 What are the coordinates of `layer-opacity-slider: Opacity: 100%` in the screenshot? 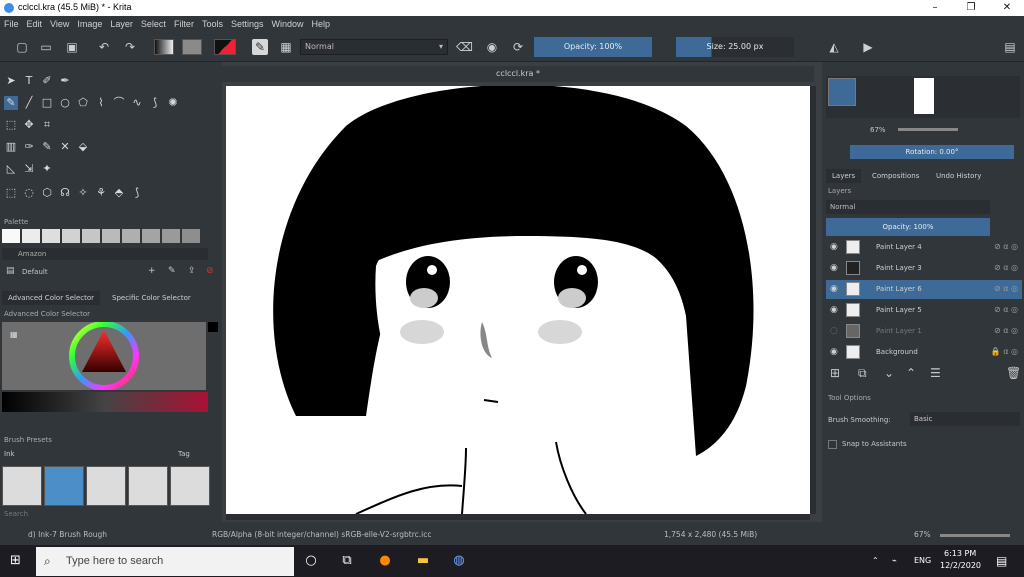 It's located at (908, 227).